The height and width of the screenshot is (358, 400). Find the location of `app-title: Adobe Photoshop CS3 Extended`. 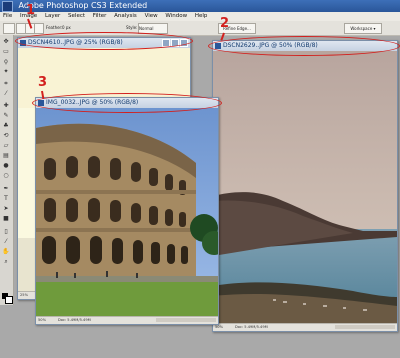

app-title: Adobe Photoshop CS3 Extended is located at coordinates (83, 5).